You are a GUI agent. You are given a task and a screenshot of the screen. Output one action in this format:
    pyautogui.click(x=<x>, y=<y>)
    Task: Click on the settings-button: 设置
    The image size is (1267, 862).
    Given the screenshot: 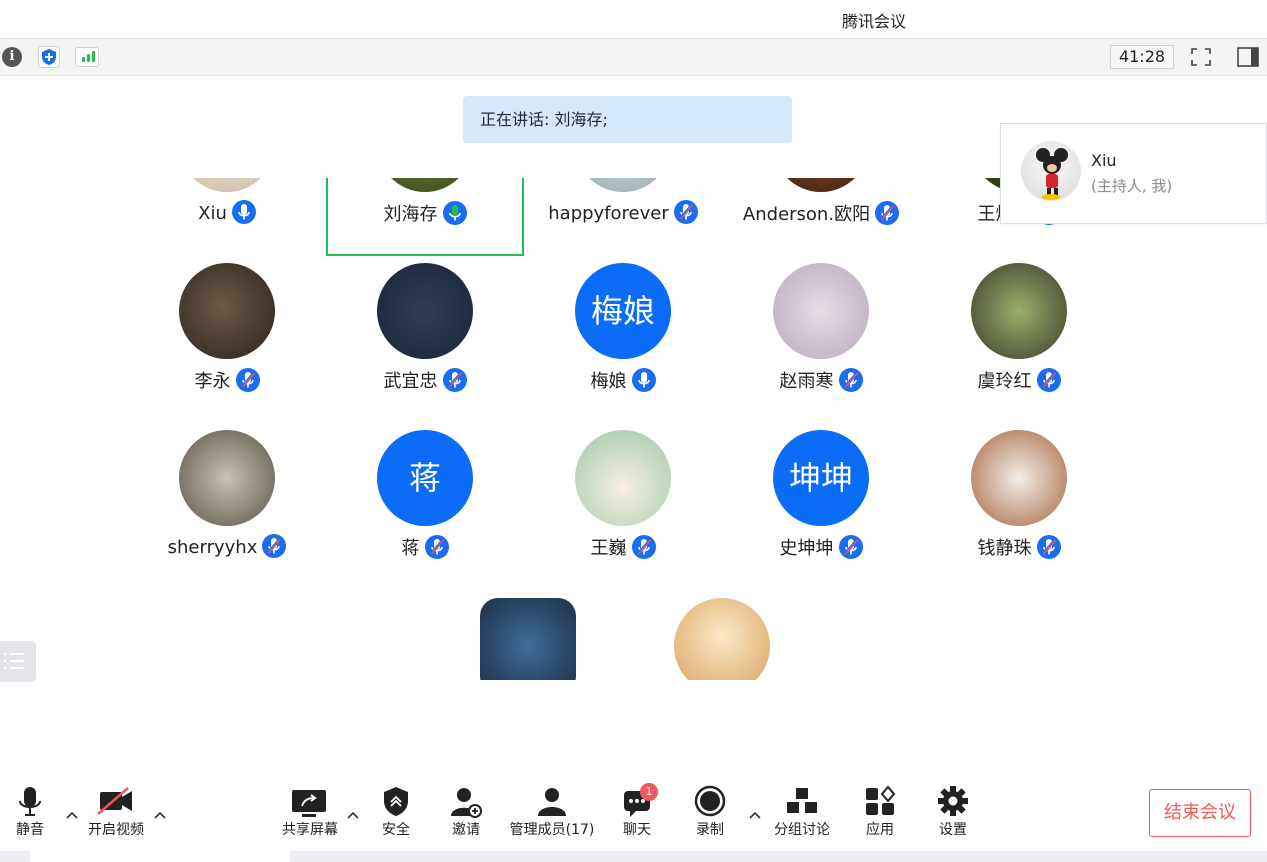 What is the action you would take?
    pyautogui.click(x=953, y=812)
    